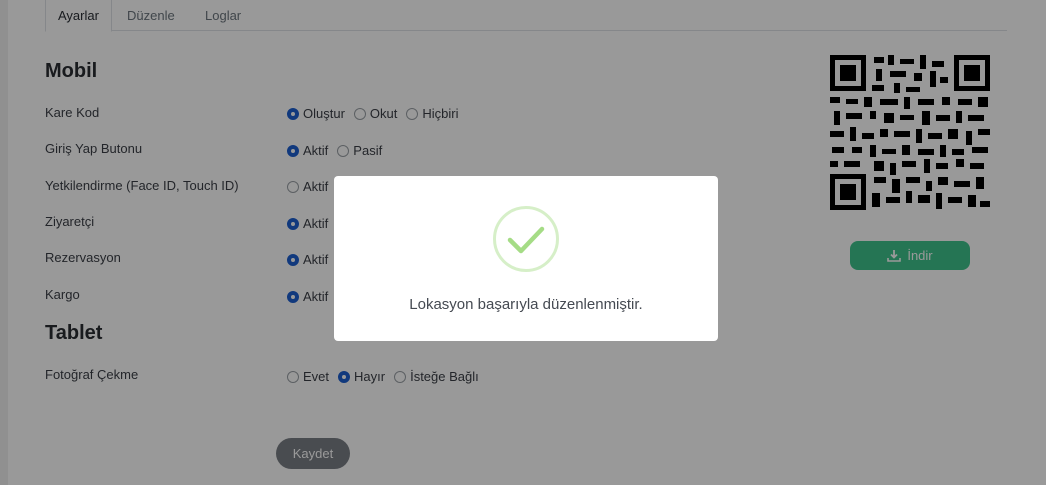  Describe the element at coordinates (526, 304) in the screenshot. I see `modal-message: Lokasyon başarıyla düzenlenmiştir.` at that location.